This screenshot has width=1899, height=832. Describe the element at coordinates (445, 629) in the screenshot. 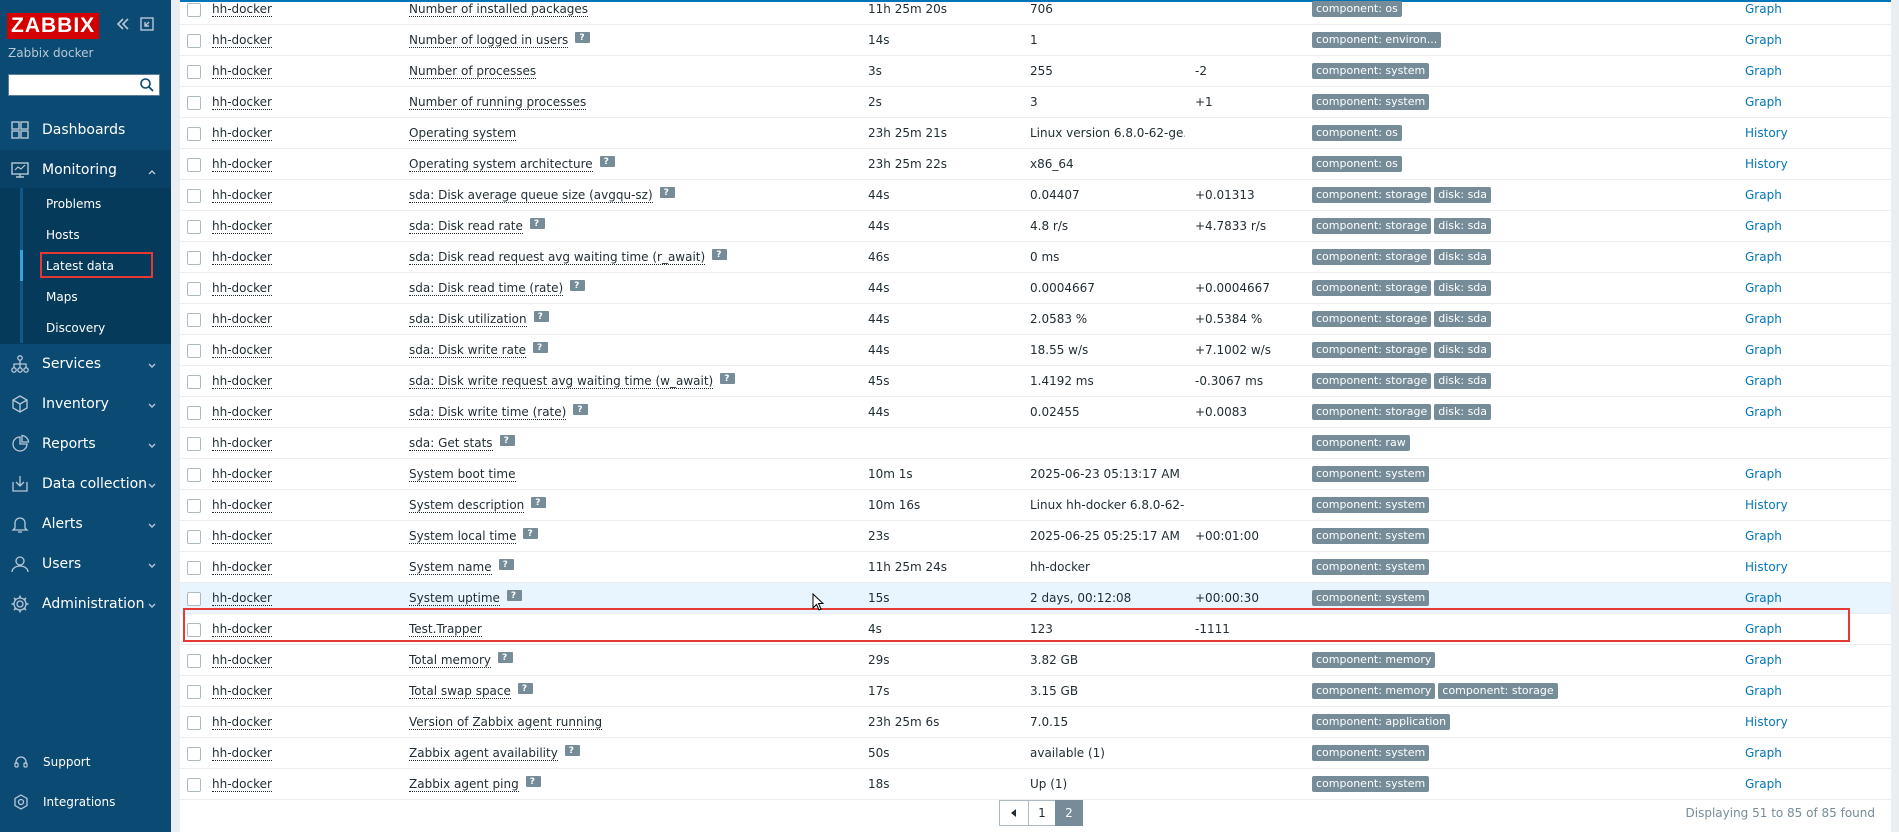

I see `item-name-link: Test.Trapper` at that location.